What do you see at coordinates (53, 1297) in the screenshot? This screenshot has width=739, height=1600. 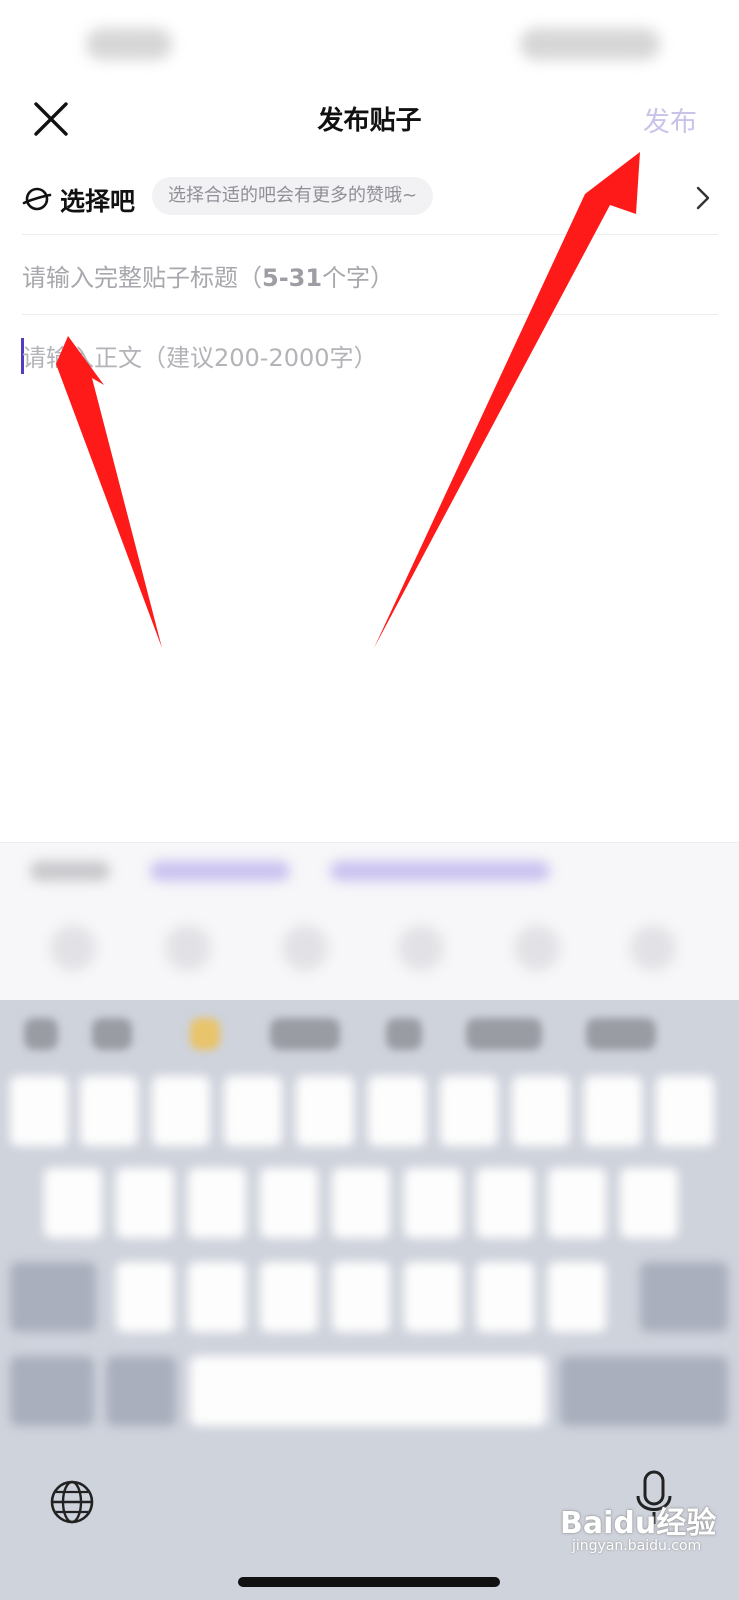 I see `shift-key` at bounding box center [53, 1297].